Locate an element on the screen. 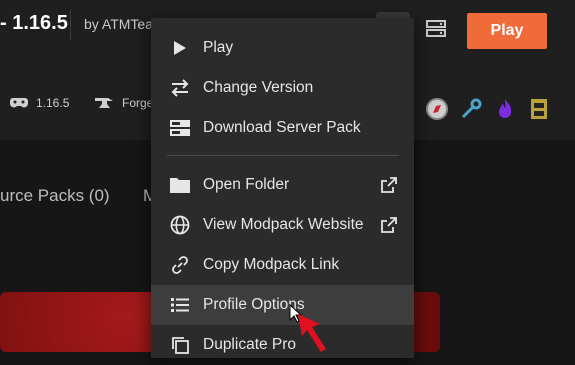 This screenshot has height=365, width=575. anvil-icon is located at coordinates (104, 103).